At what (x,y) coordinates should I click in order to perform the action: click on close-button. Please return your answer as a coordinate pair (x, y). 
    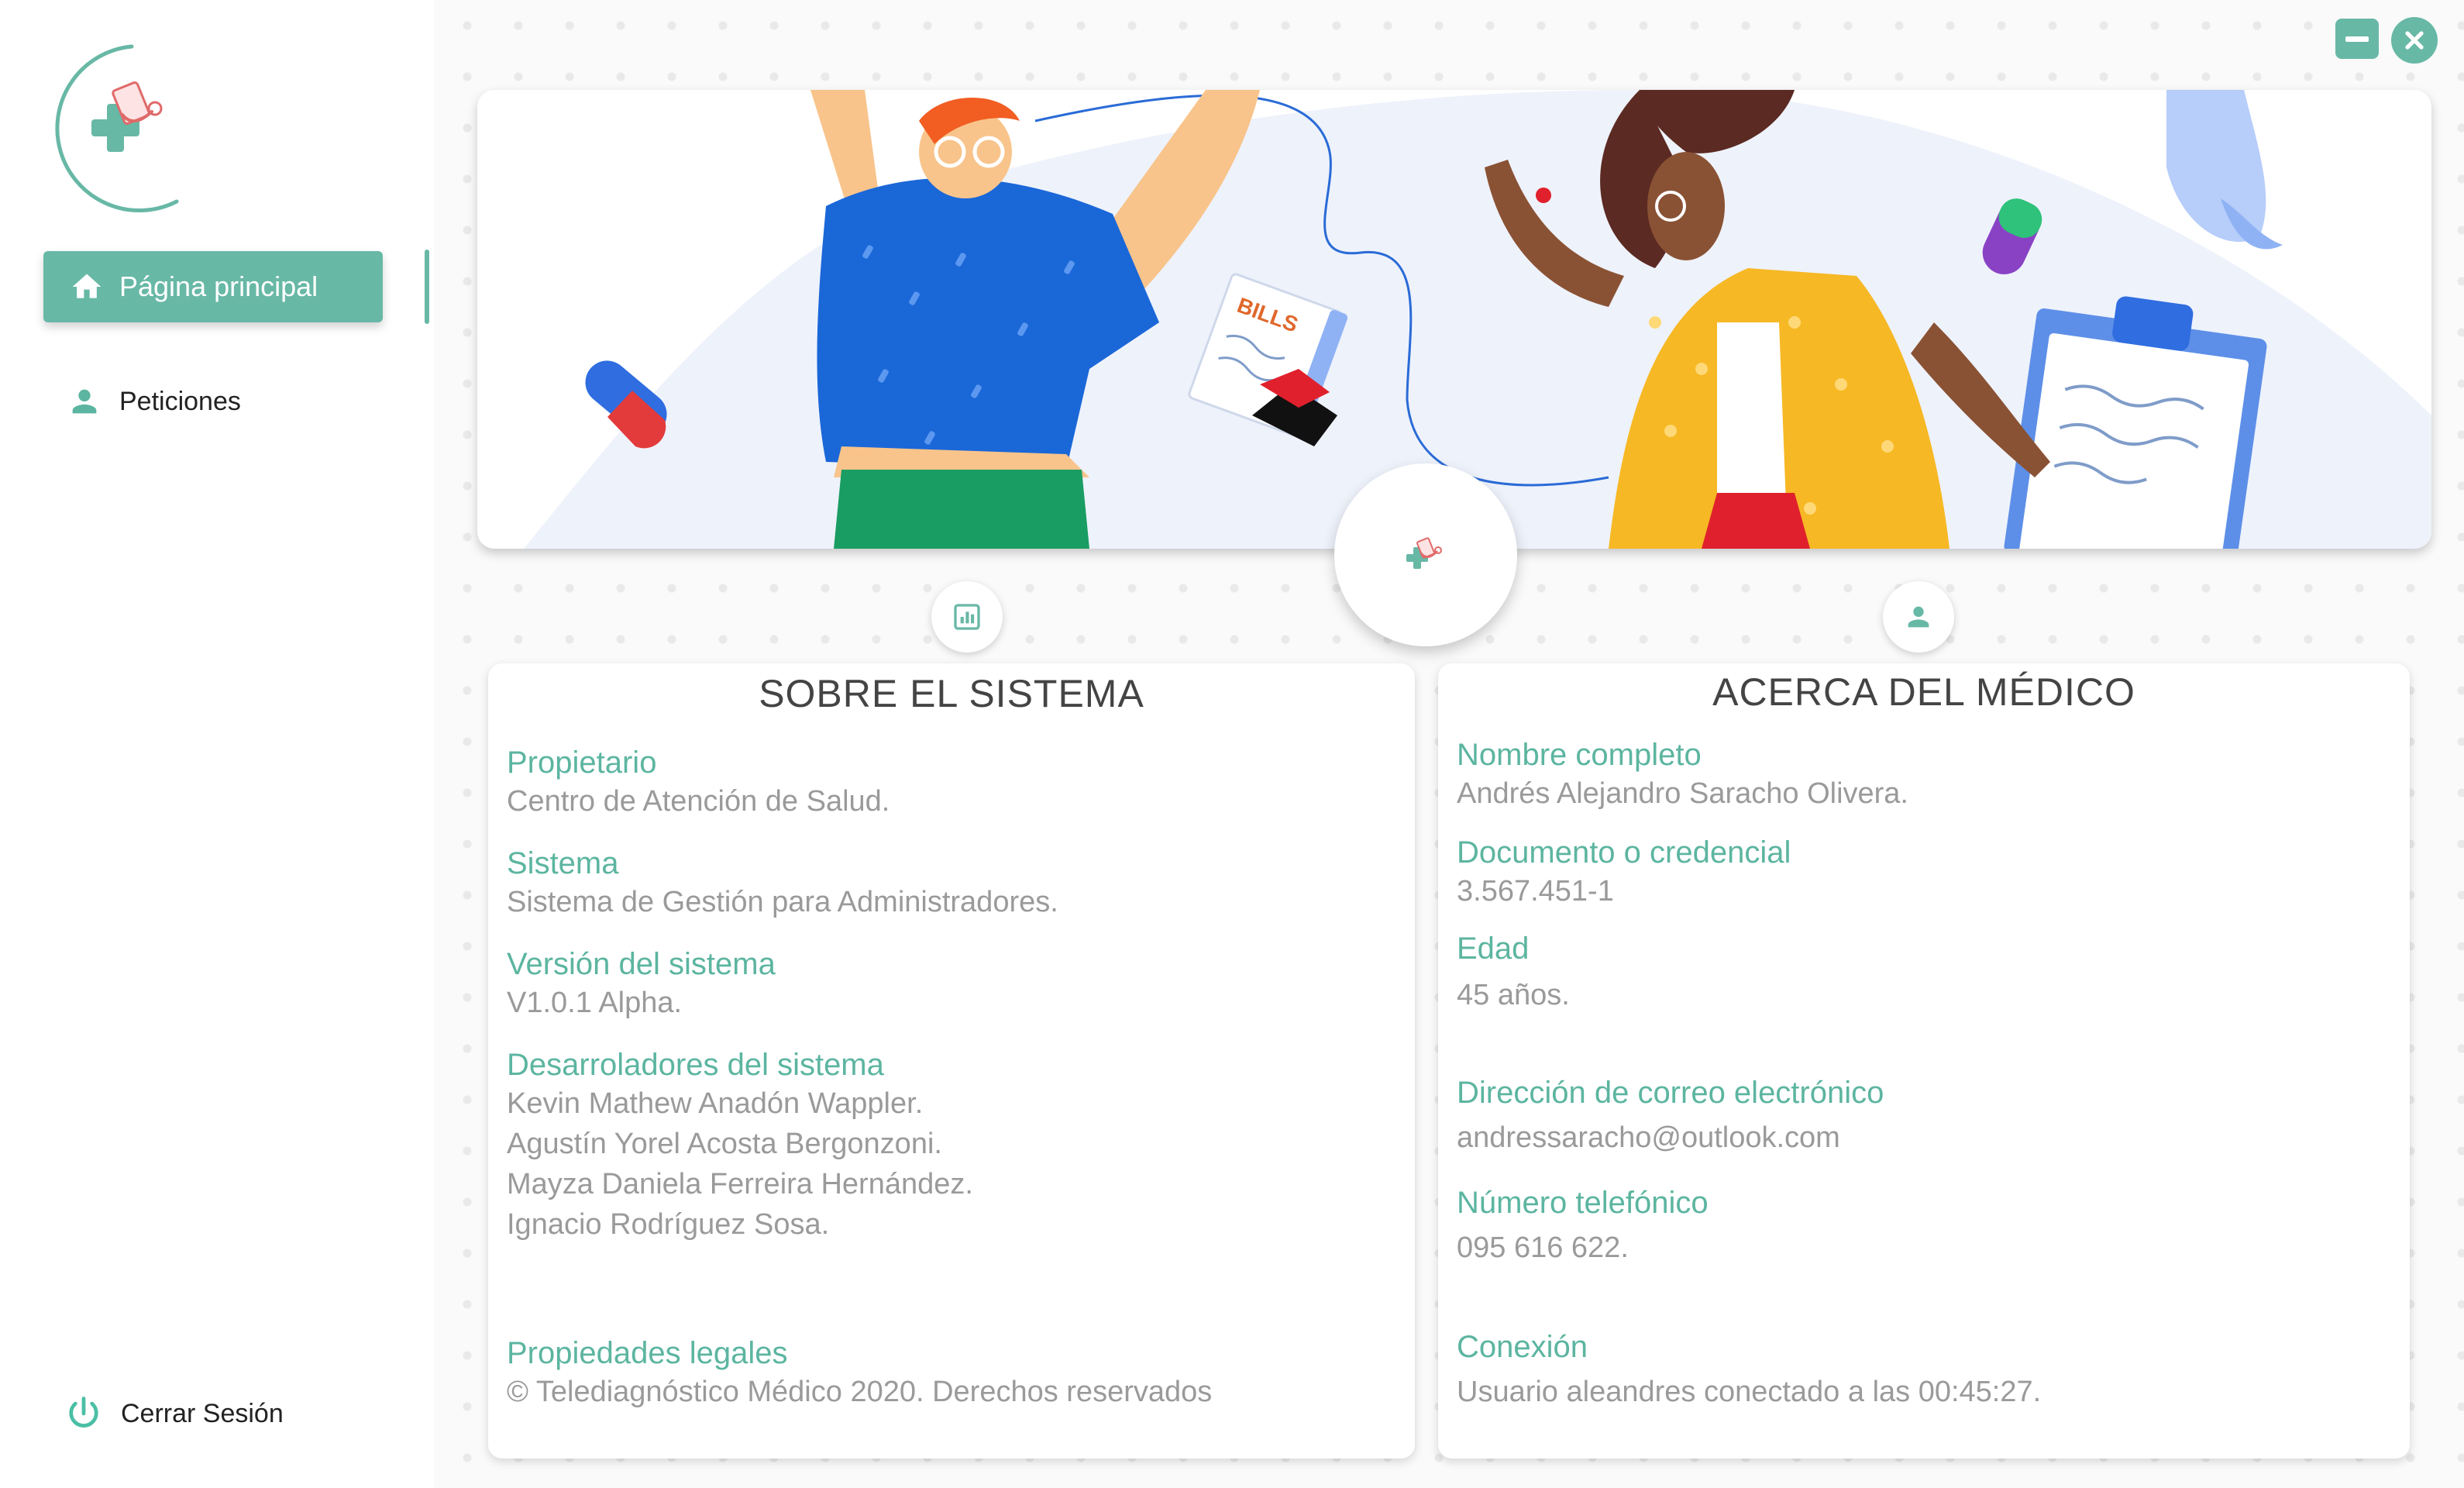
    Looking at the image, I should click on (2414, 40).